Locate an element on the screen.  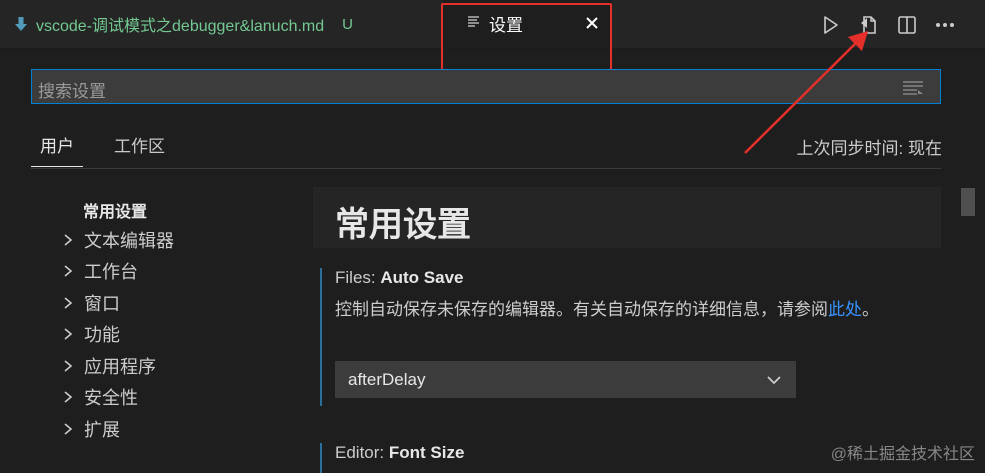
more-actions-icon is located at coordinates (945, 25).